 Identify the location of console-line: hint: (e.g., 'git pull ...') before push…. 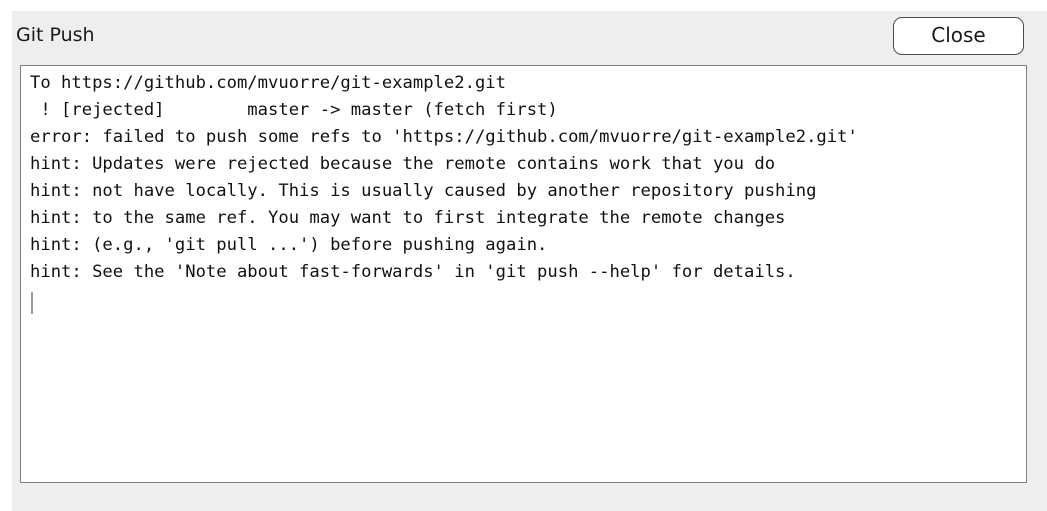
(289, 245).